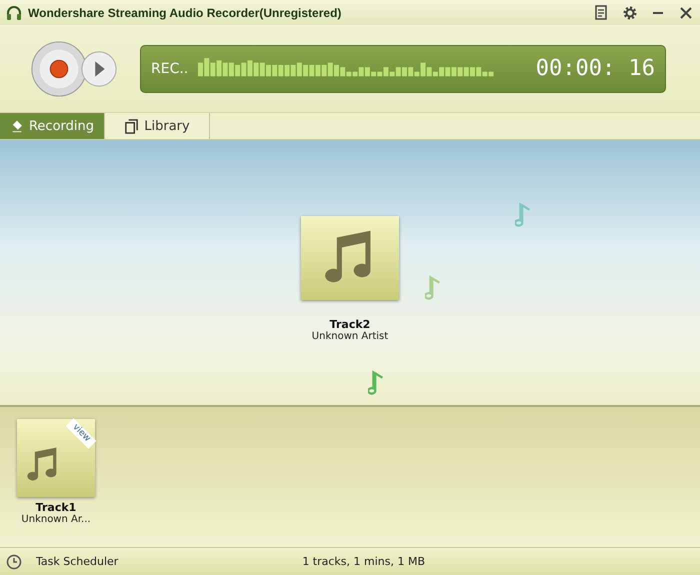 The image size is (700, 575). What do you see at coordinates (364, 561) in the screenshot?
I see `library-summary: 1 tracks, 1 mins, 1 MB` at bounding box center [364, 561].